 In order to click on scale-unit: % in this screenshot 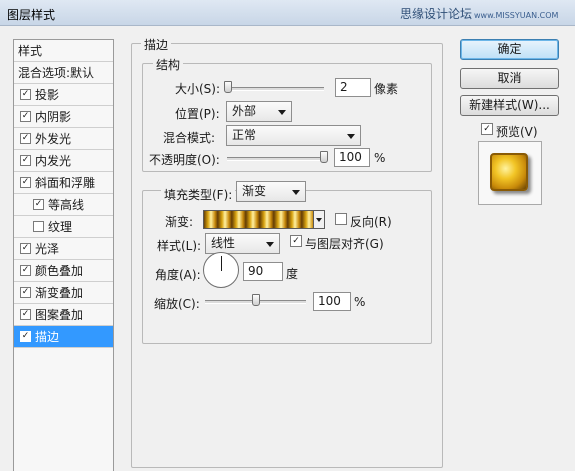, I will do `click(360, 302)`.